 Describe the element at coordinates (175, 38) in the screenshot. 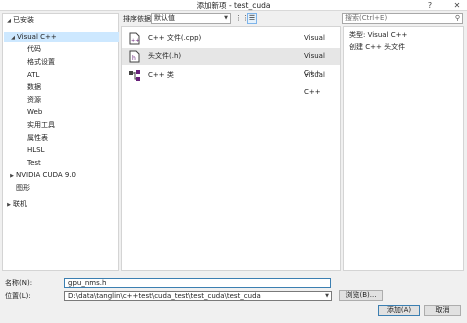

I see `template-name: C++ 文件(.cpp)` at that location.